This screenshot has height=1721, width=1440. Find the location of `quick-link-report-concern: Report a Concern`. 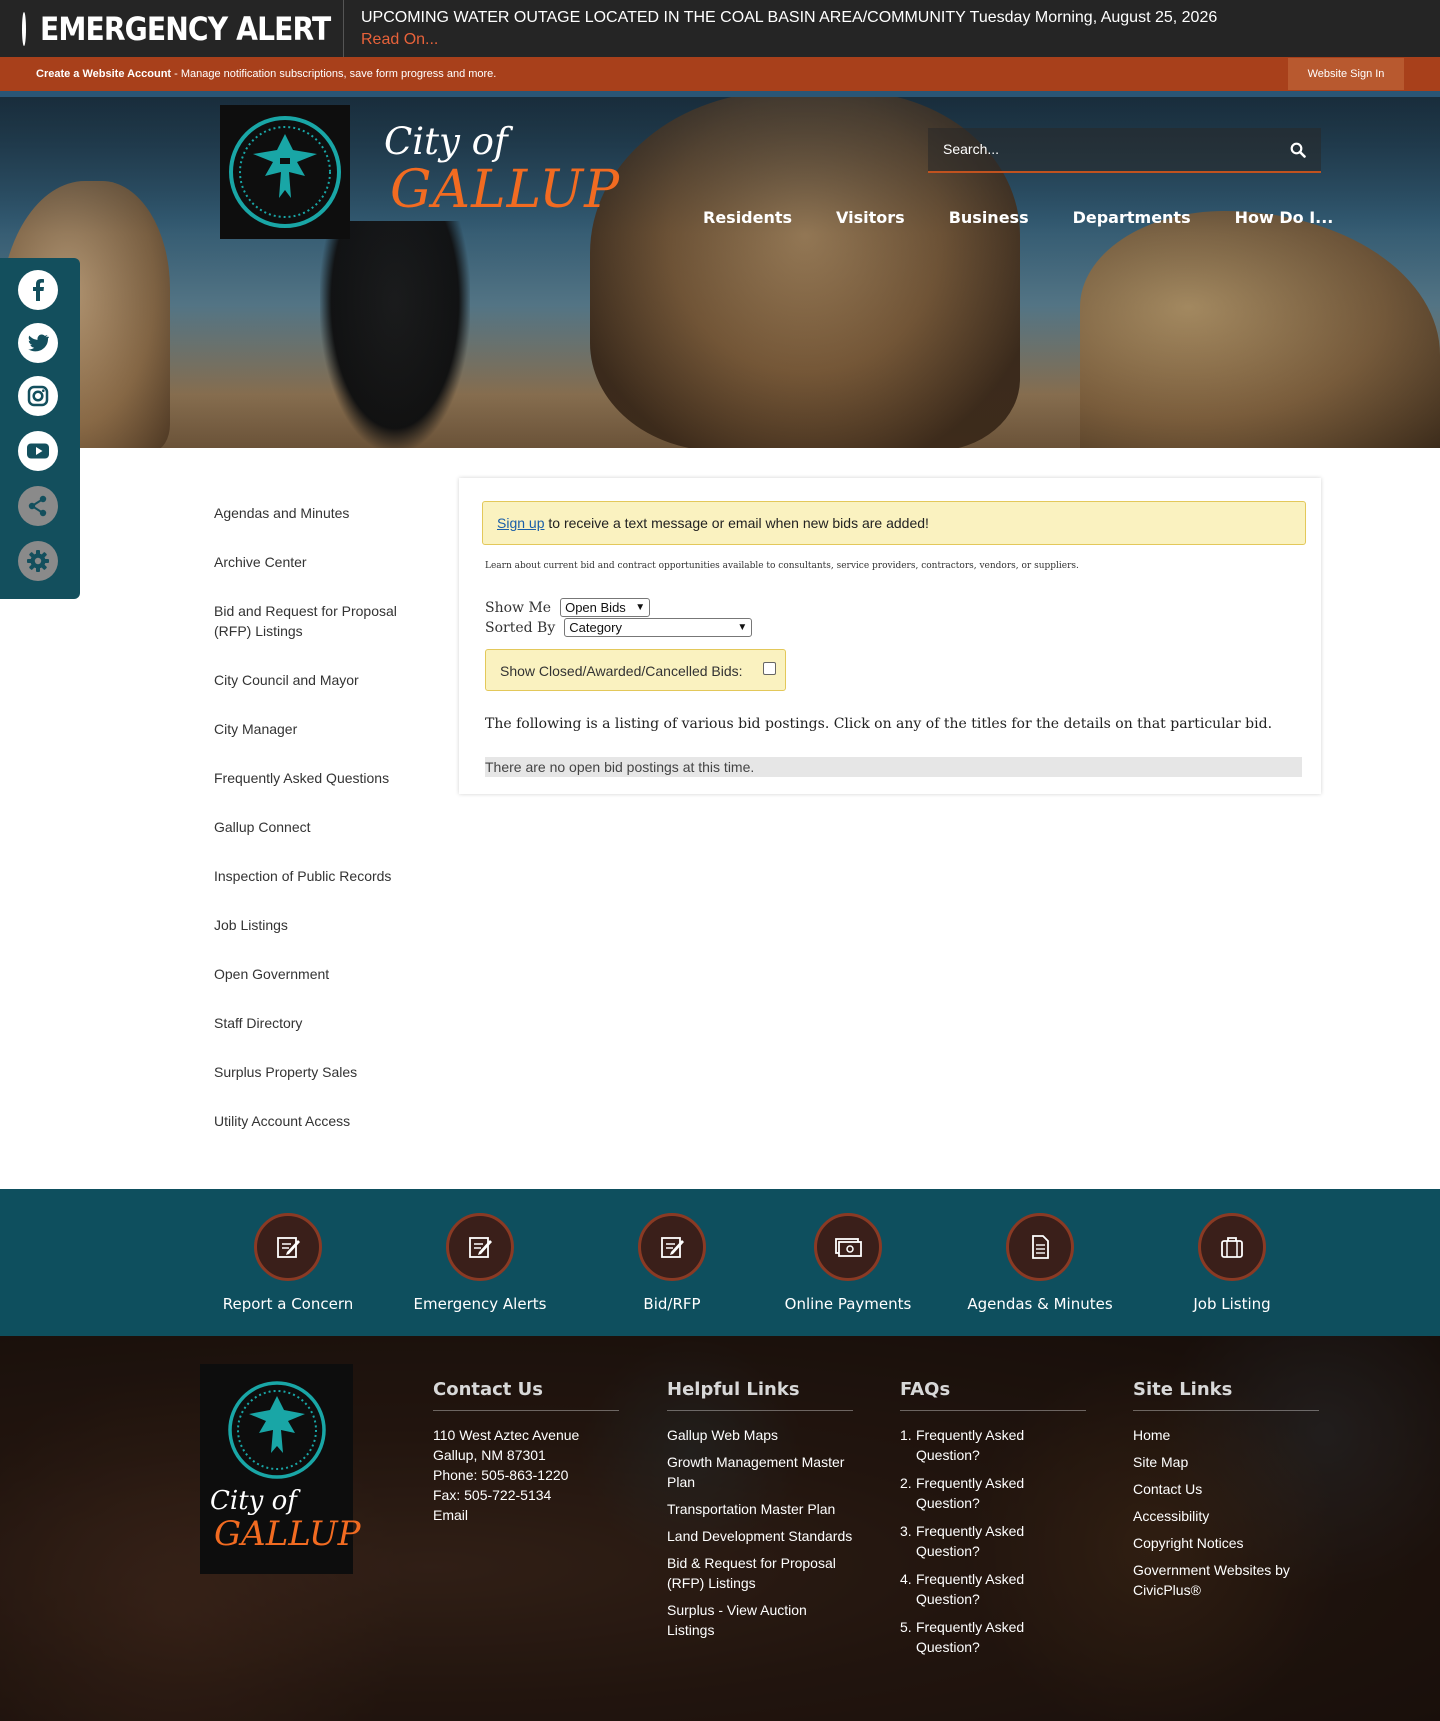

quick-link-report-concern: Report a Concern is located at coordinates (288, 1263).